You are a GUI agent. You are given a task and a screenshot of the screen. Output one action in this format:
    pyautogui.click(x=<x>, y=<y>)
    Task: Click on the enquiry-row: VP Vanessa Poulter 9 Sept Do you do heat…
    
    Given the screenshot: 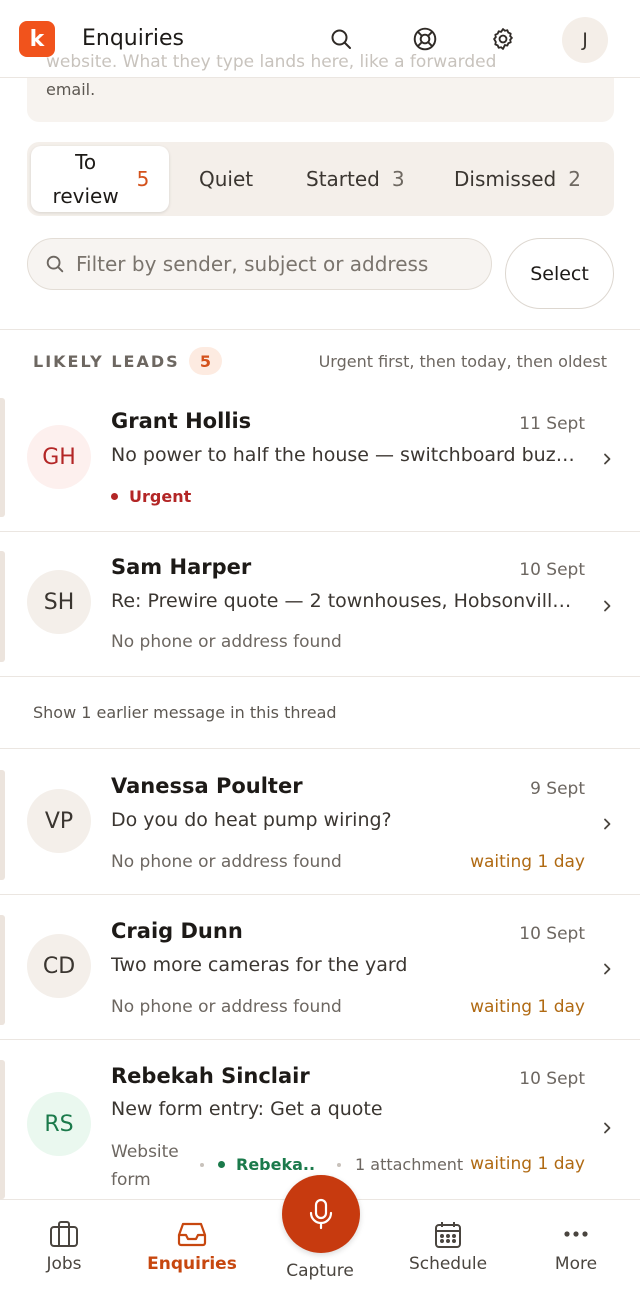 What is the action you would take?
    pyautogui.click(x=320, y=829)
    